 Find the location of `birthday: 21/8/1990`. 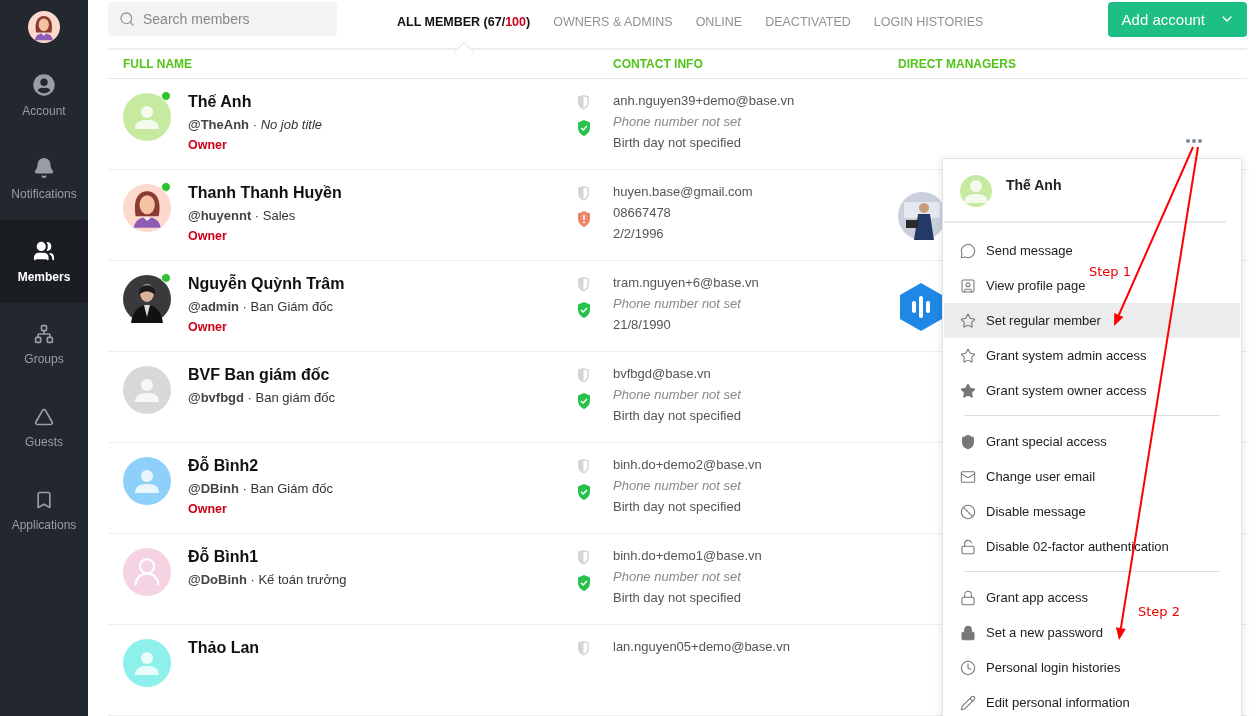

birthday: 21/8/1990 is located at coordinates (642, 324).